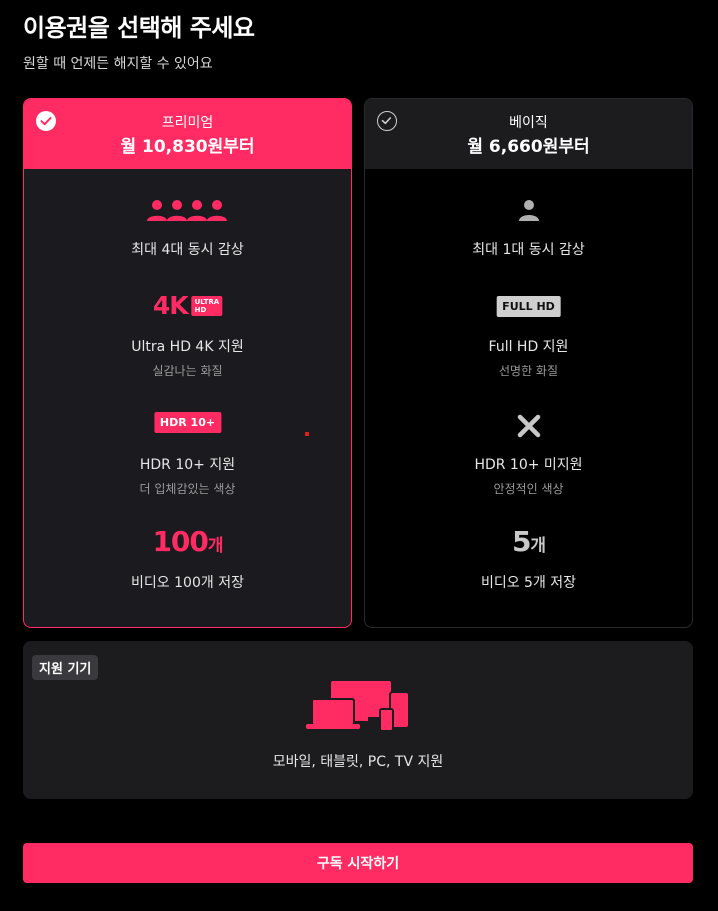  Describe the element at coordinates (358, 863) in the screenshot. I see `subscribe-button: 구독 시작하기` at that location.